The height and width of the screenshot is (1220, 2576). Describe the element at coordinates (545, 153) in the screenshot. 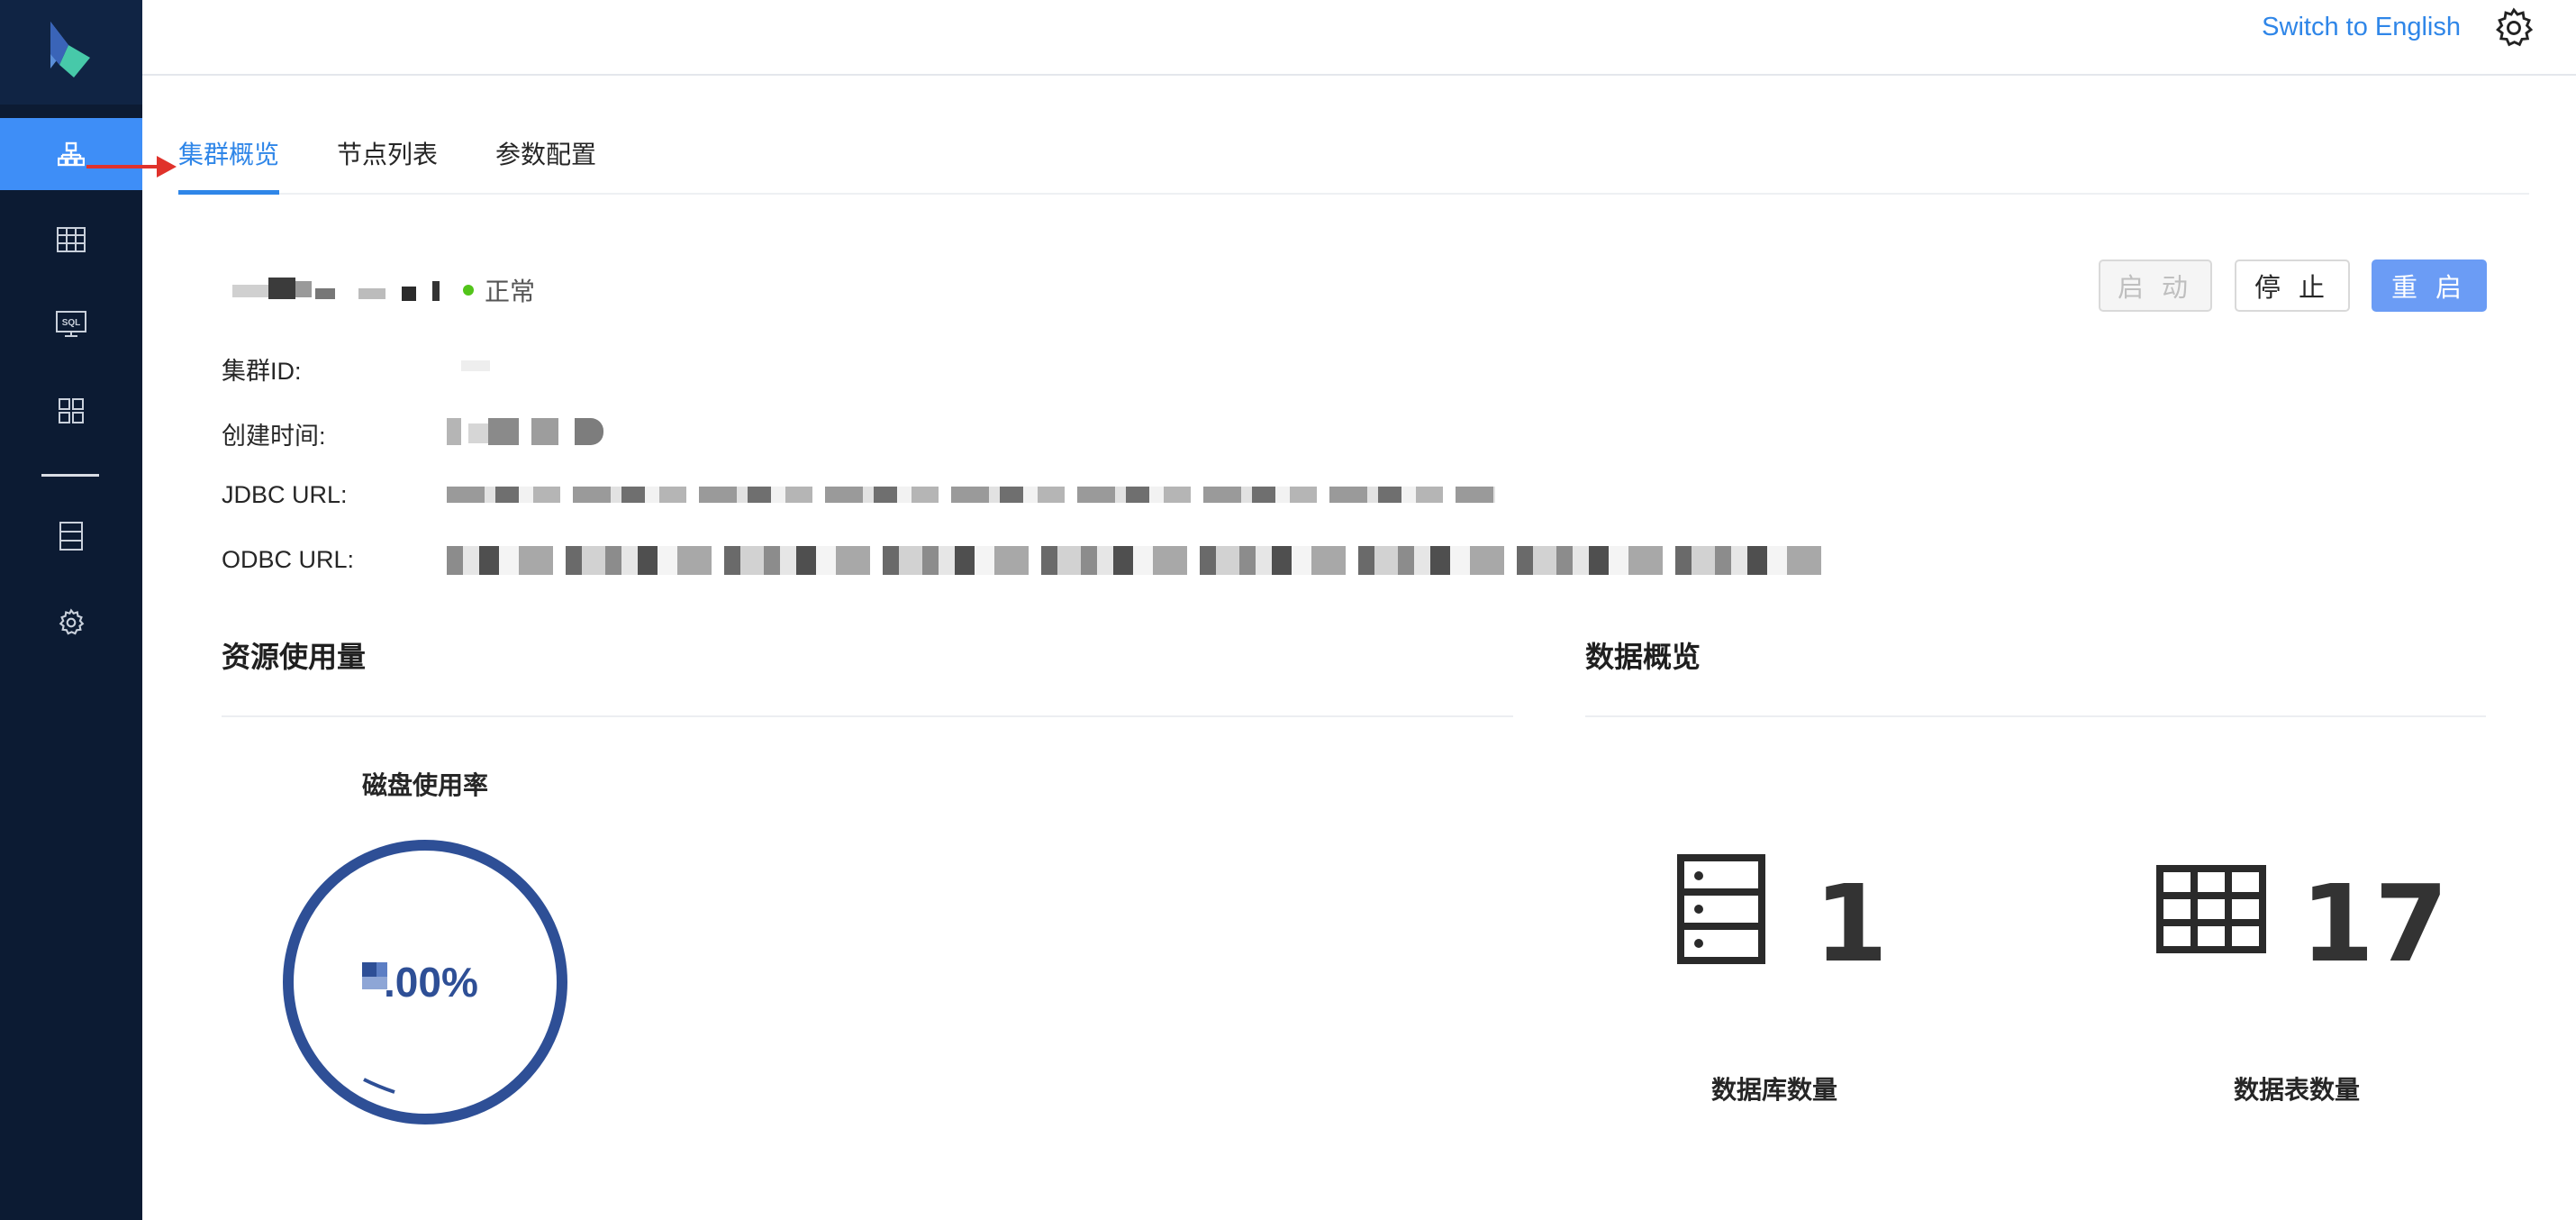

I see `tab-parameter-config: 参数配置` at that location.